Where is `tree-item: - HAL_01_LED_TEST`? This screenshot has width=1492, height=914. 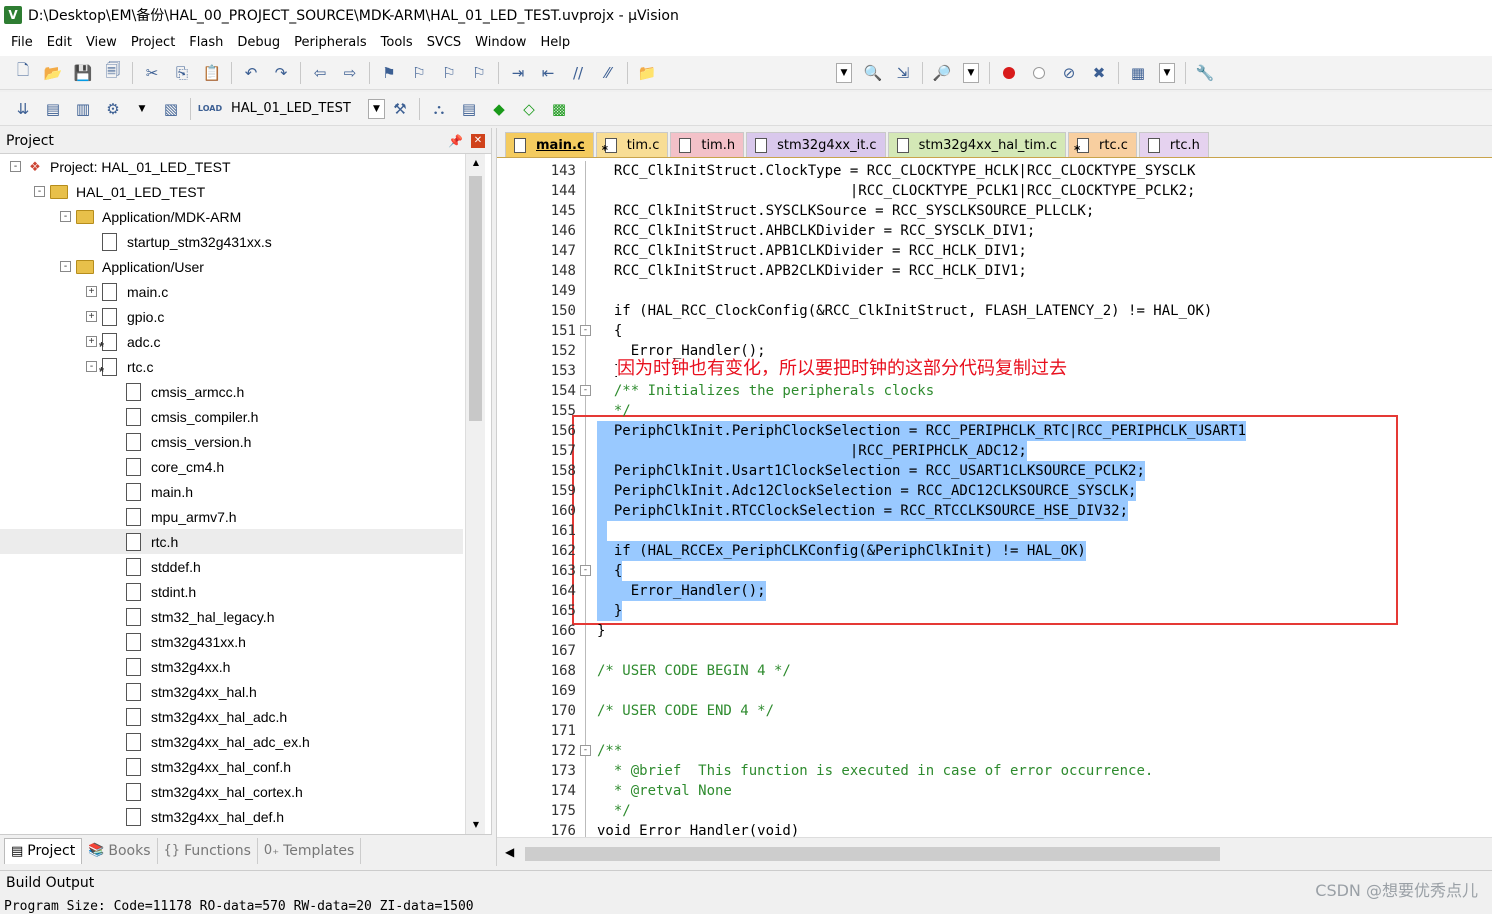
tree-item: - HAL_01_LED_TEST is located at coordinates (231, 191).